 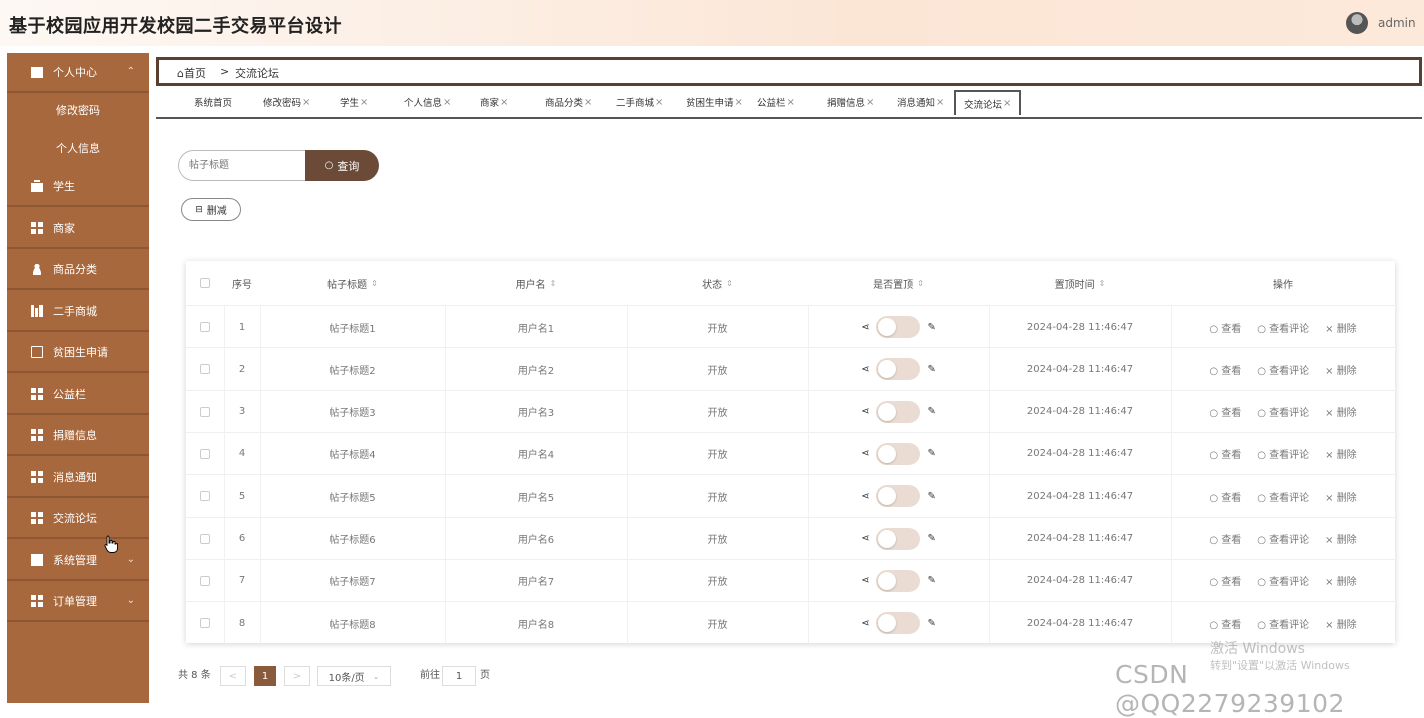 What do you see at coordinates (1397, 23) in the screenshot?
I see `username-label: admin` at bounding box center [1397, 23].